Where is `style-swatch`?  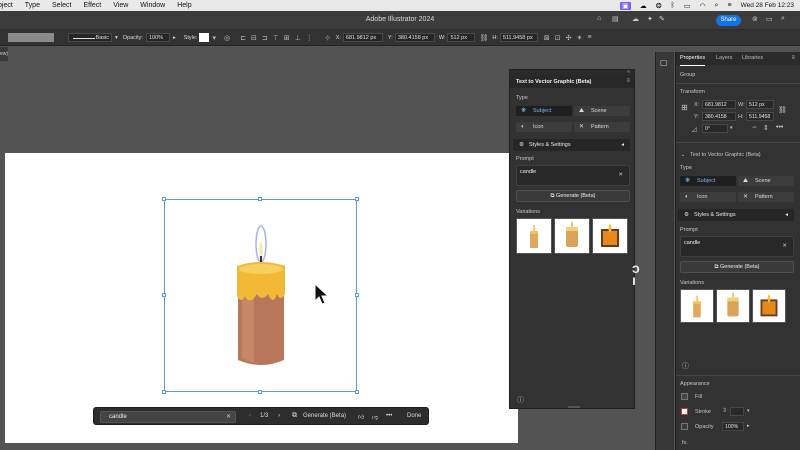 style-swatch is located at coordinates (204, 37).